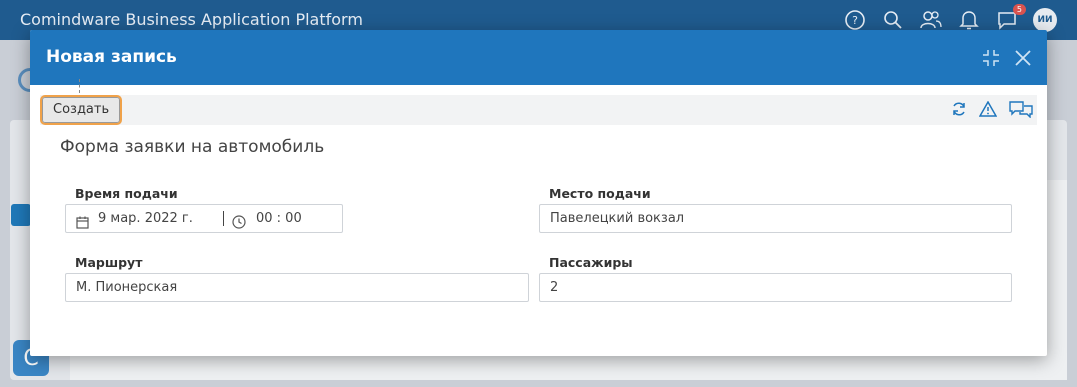 The height and width of the screenshot is (387, 1077). I want to click on pickup-place-label: Место подачи, so click(600, 193).